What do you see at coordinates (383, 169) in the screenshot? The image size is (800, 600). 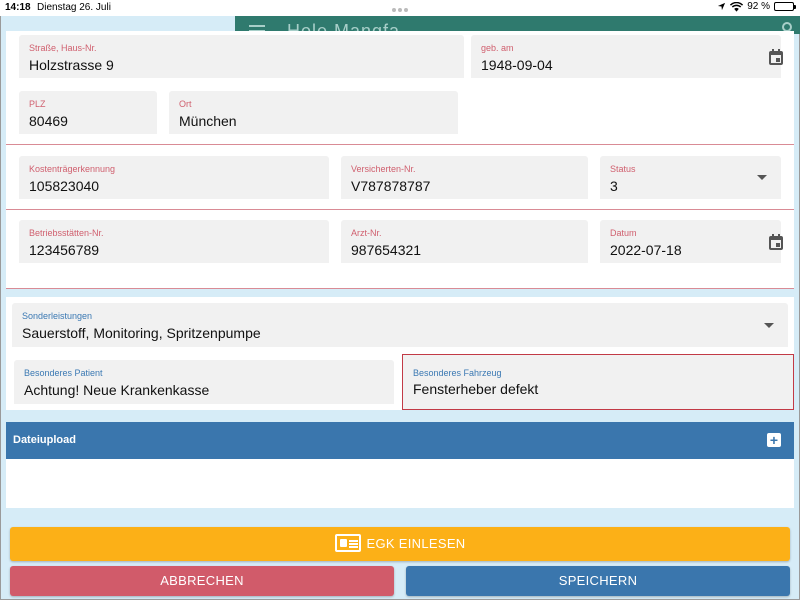 I see `insured-no-label: Versicherten-Nr.` at bounding box center [383, 169].